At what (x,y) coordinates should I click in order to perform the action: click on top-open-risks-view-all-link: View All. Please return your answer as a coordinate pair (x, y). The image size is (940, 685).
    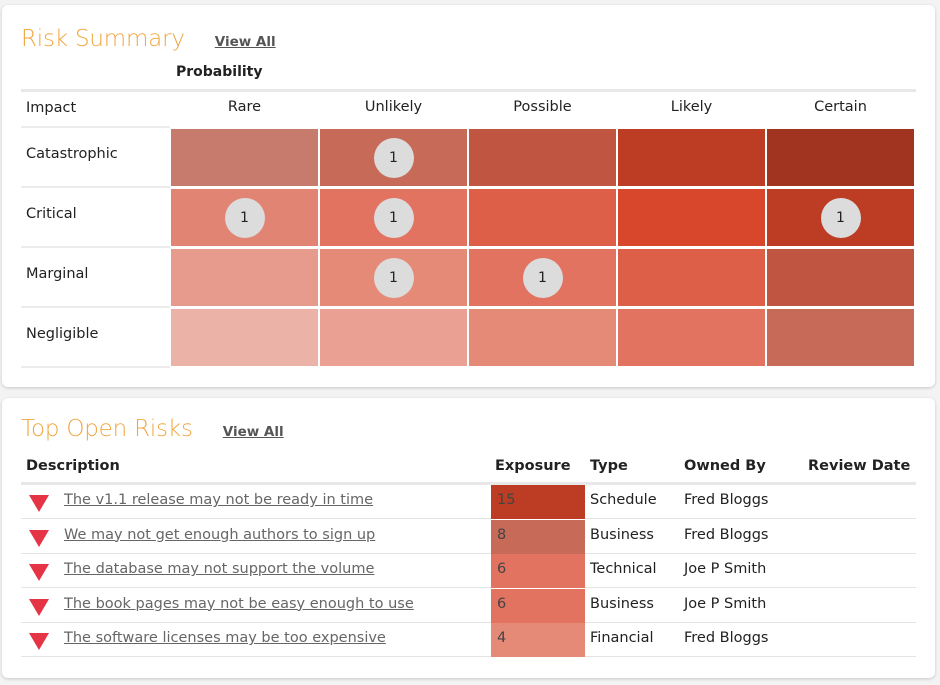
    Looking at the image, I should click on (253, 432).